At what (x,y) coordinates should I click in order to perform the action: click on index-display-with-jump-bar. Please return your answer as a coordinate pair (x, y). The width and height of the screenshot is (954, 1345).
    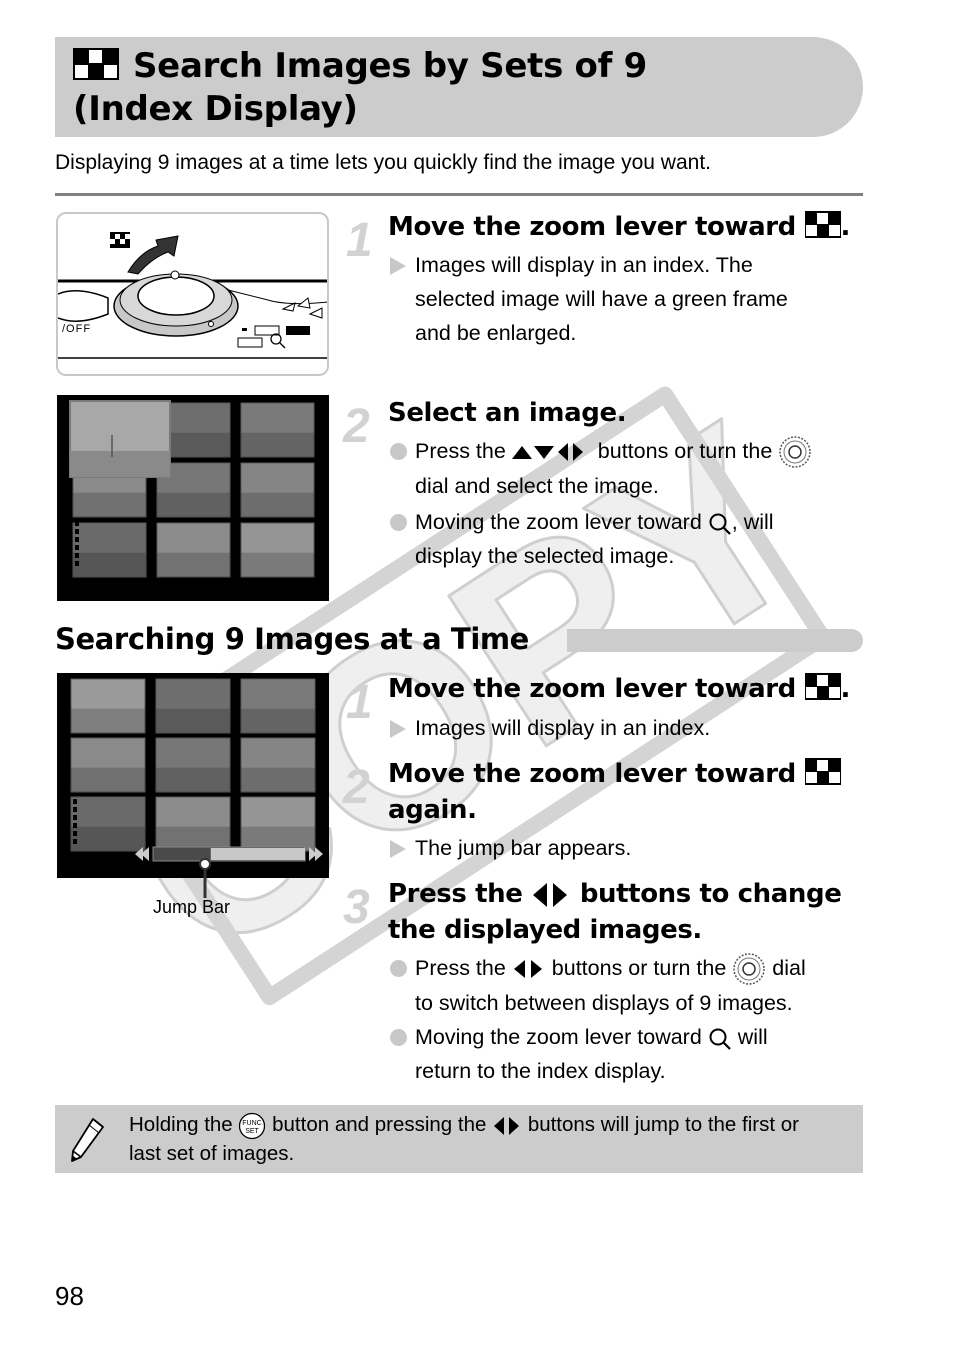
    Looking at the image, I should click on (193, 775).